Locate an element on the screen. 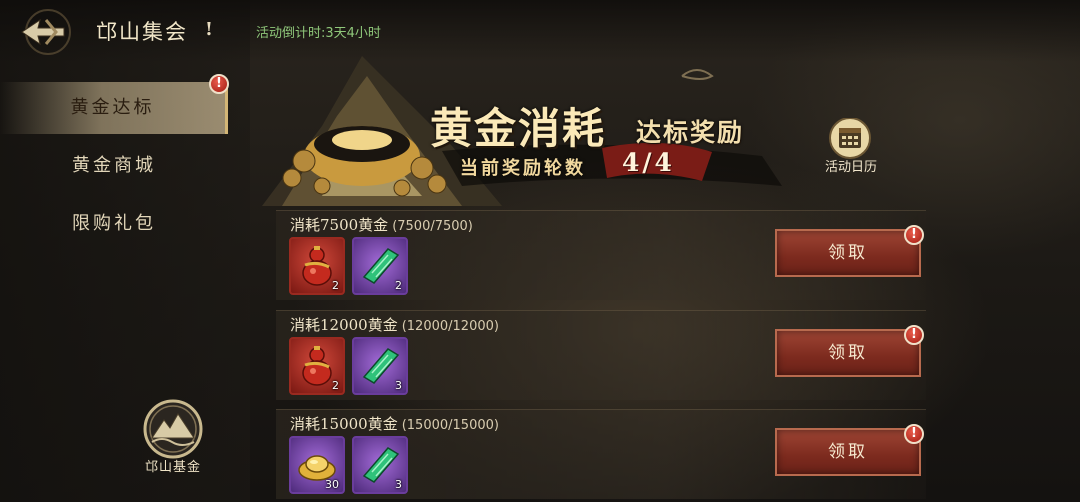 The height and width of the screenshot is (502, 1080). info-button: ! is located at coordinates (209, 30).